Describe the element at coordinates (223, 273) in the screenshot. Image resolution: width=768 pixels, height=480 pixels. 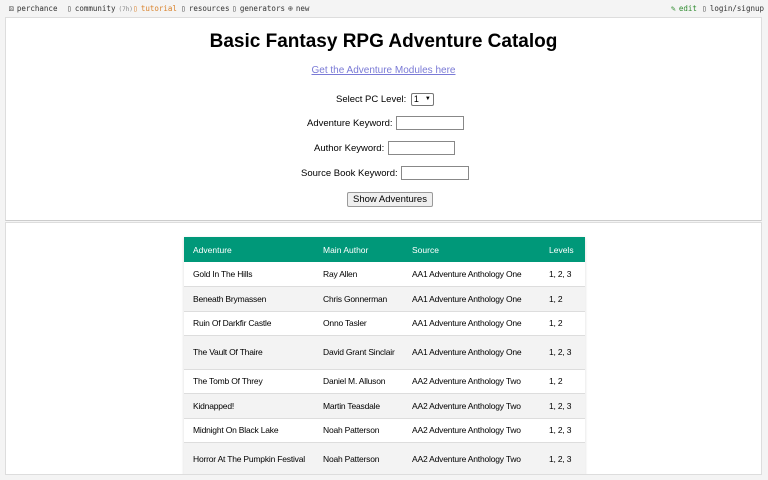
I see `adventure-cell: Gold In The Hills` at that location.